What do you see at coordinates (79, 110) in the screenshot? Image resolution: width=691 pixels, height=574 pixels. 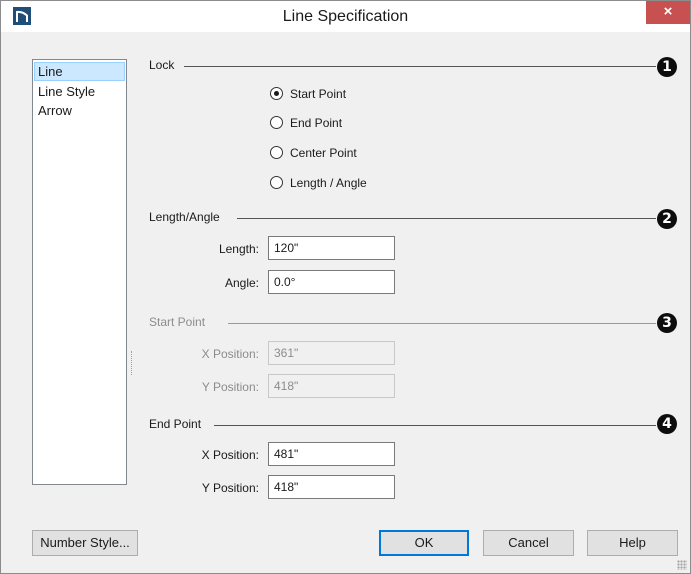 I see `sidebar-item-arrow: Arrow` at bounding box center [79, 110].